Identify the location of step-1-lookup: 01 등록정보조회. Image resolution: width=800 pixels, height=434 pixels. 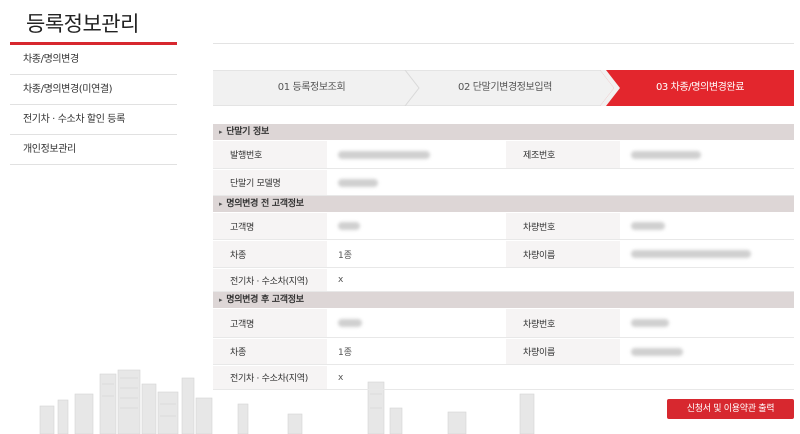
(311, 88).